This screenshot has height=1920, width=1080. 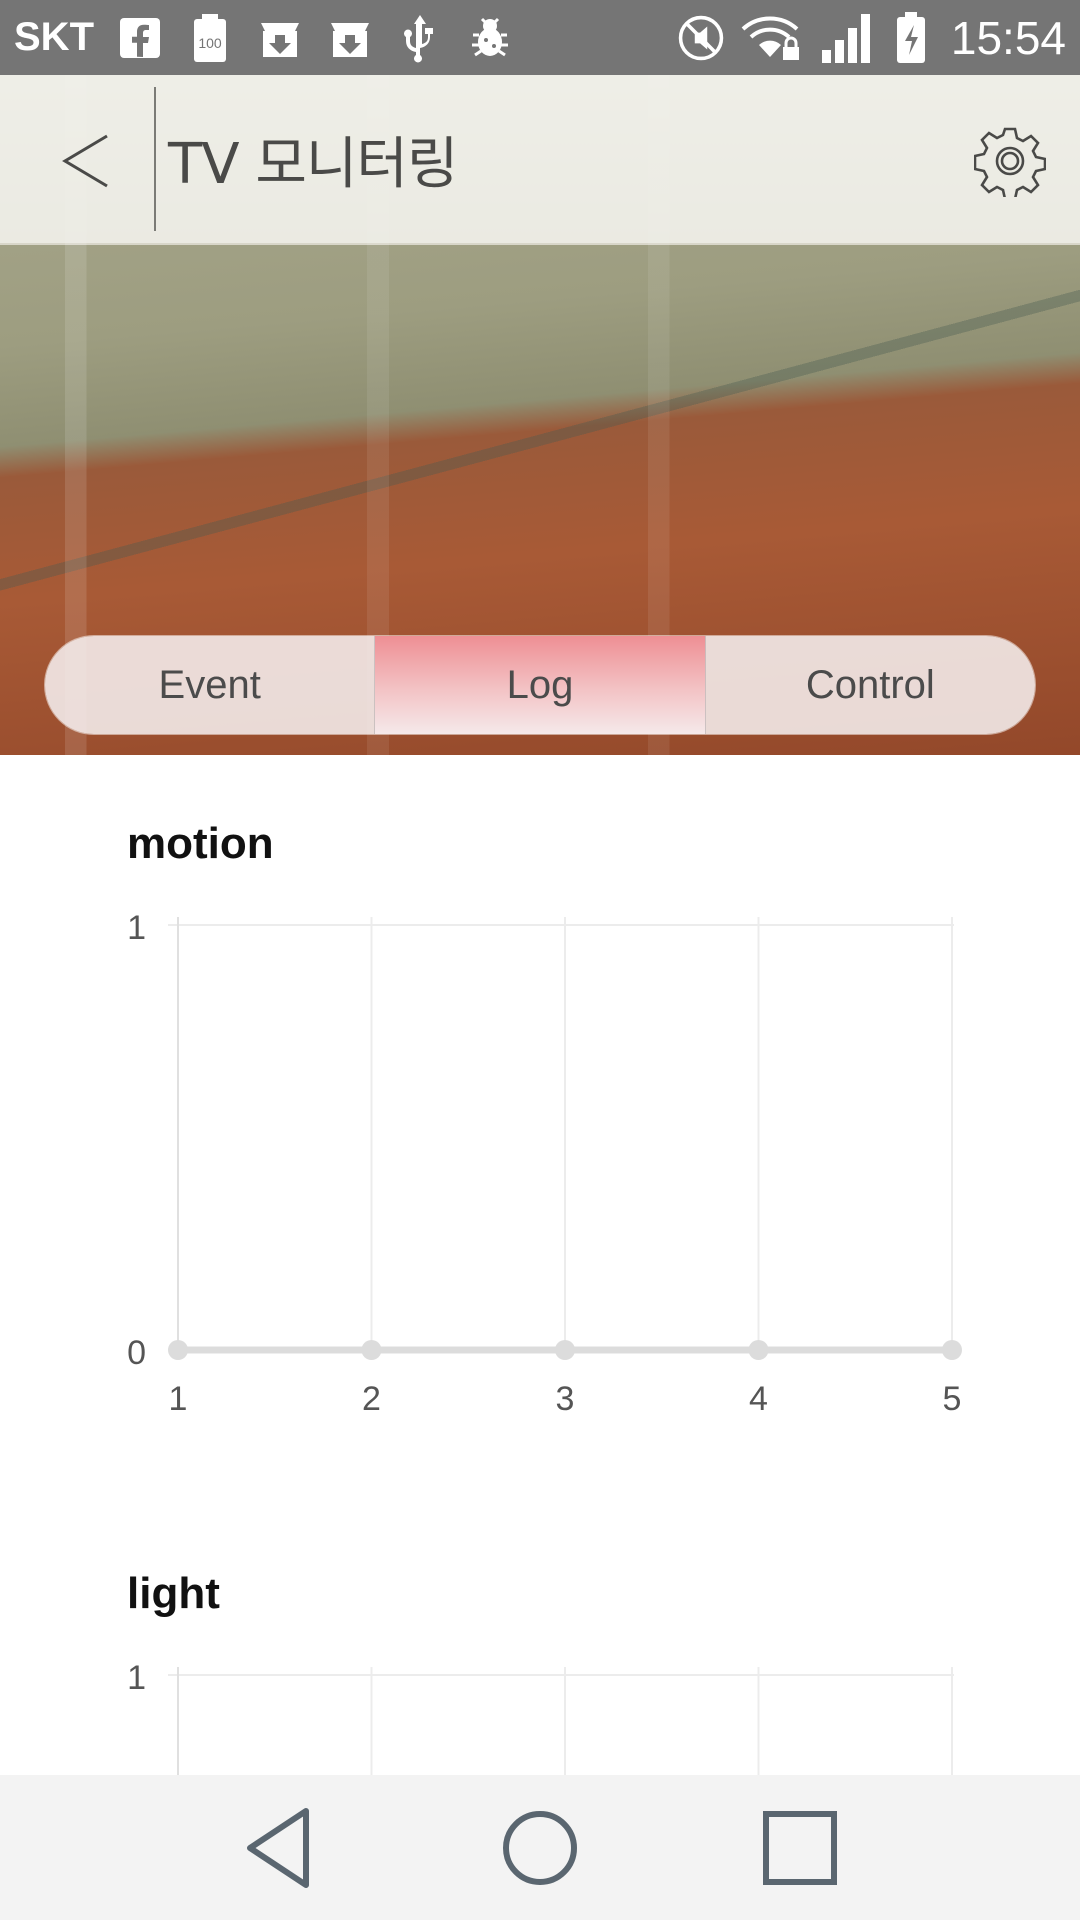 I want to click on tab-log: Log, so click(x=540, y=685).